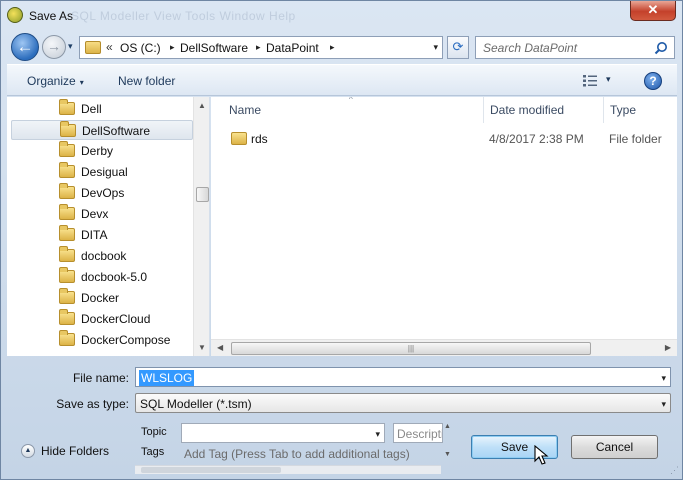 The image size is (683, 480). What do you see at coordinates (635, 139) in the screenshot?
I see `file-type-cell: File folder` at bounding box center [635, 139].